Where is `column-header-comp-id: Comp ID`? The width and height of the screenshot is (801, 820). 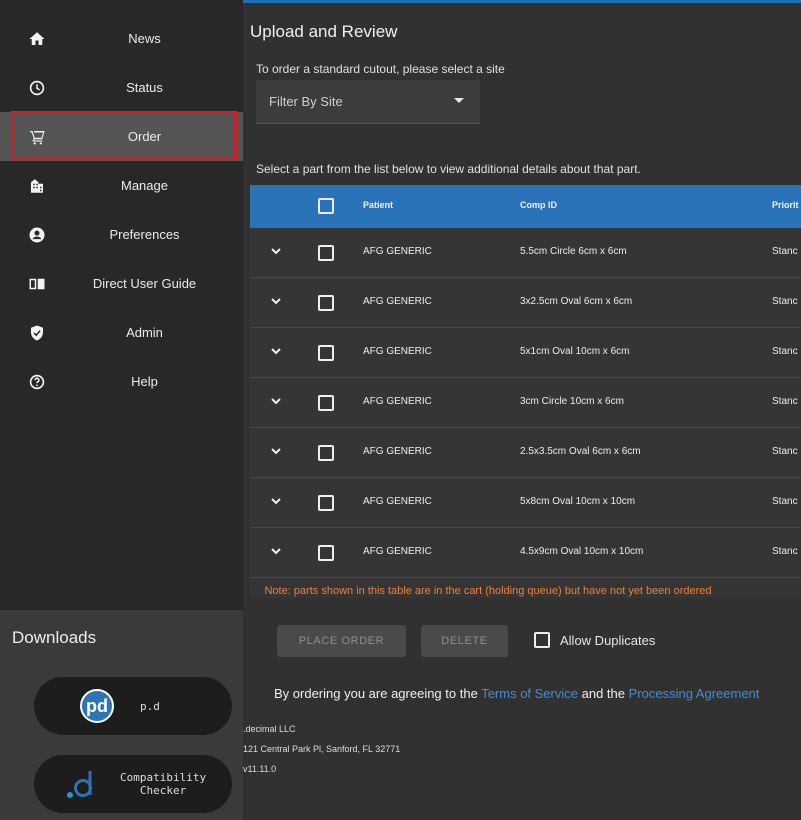 column-header-comp-id: Comp ID is located at coordinates (538, 205).